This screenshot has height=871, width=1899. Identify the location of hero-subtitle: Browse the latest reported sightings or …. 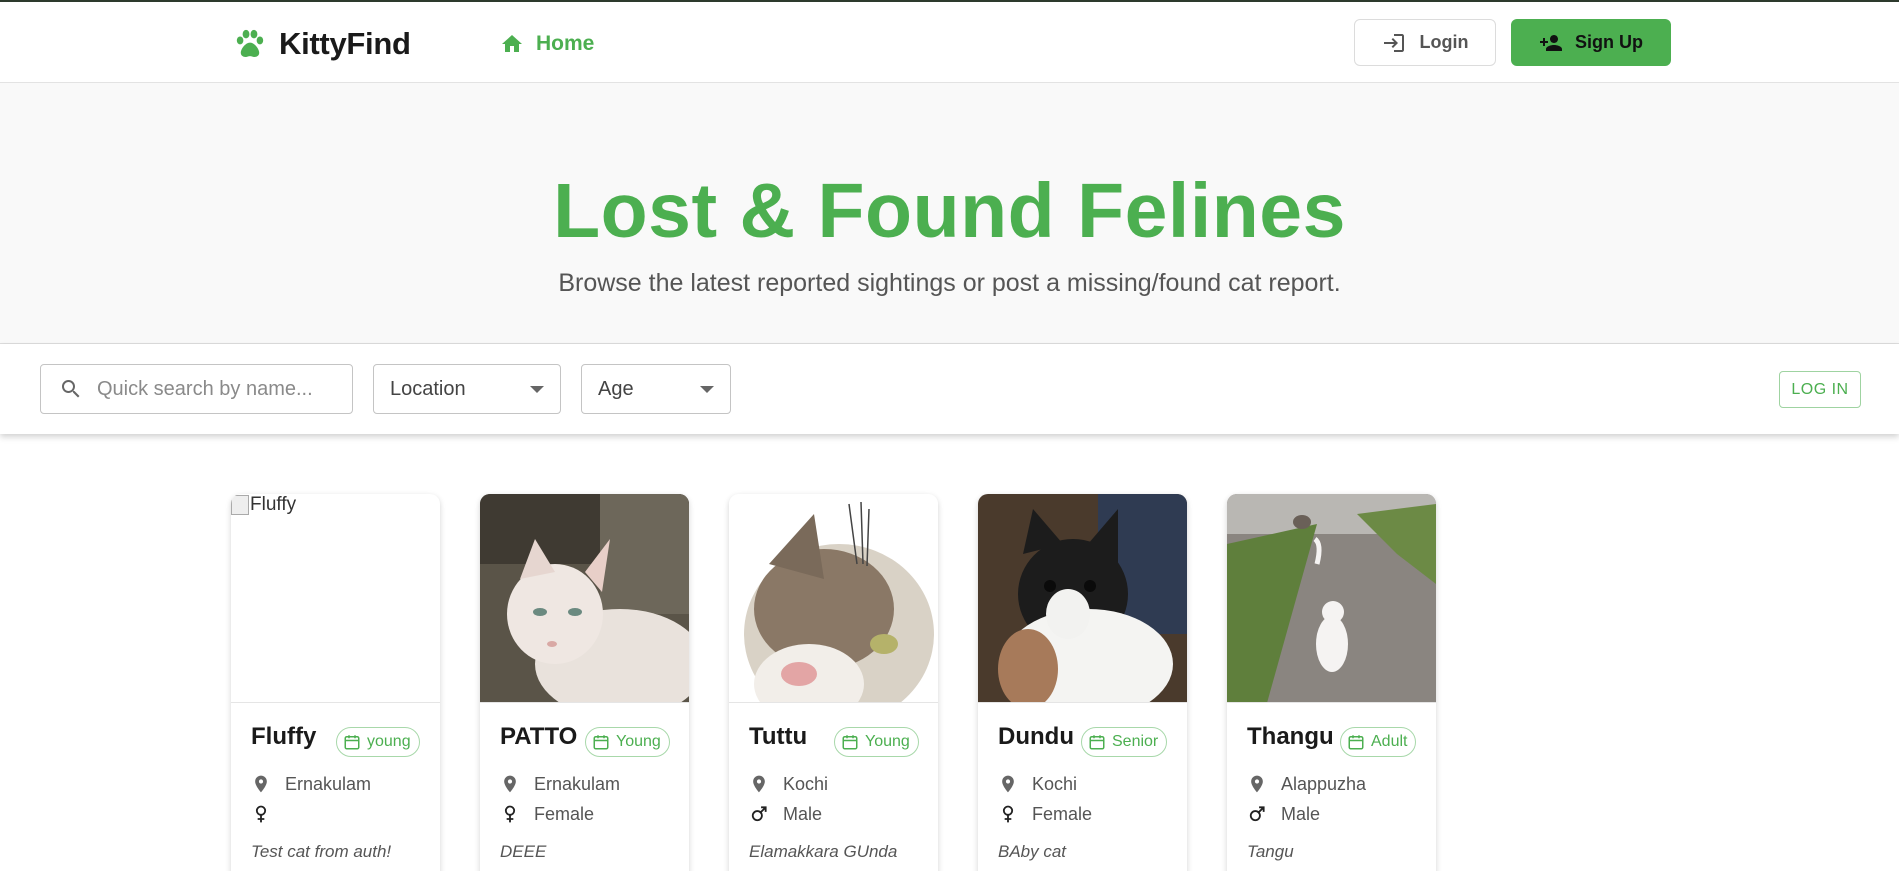
(949, 283).